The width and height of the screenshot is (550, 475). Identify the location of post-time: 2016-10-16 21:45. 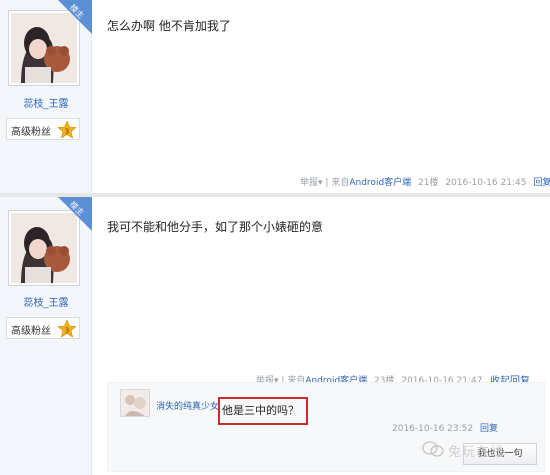
(486, 183).